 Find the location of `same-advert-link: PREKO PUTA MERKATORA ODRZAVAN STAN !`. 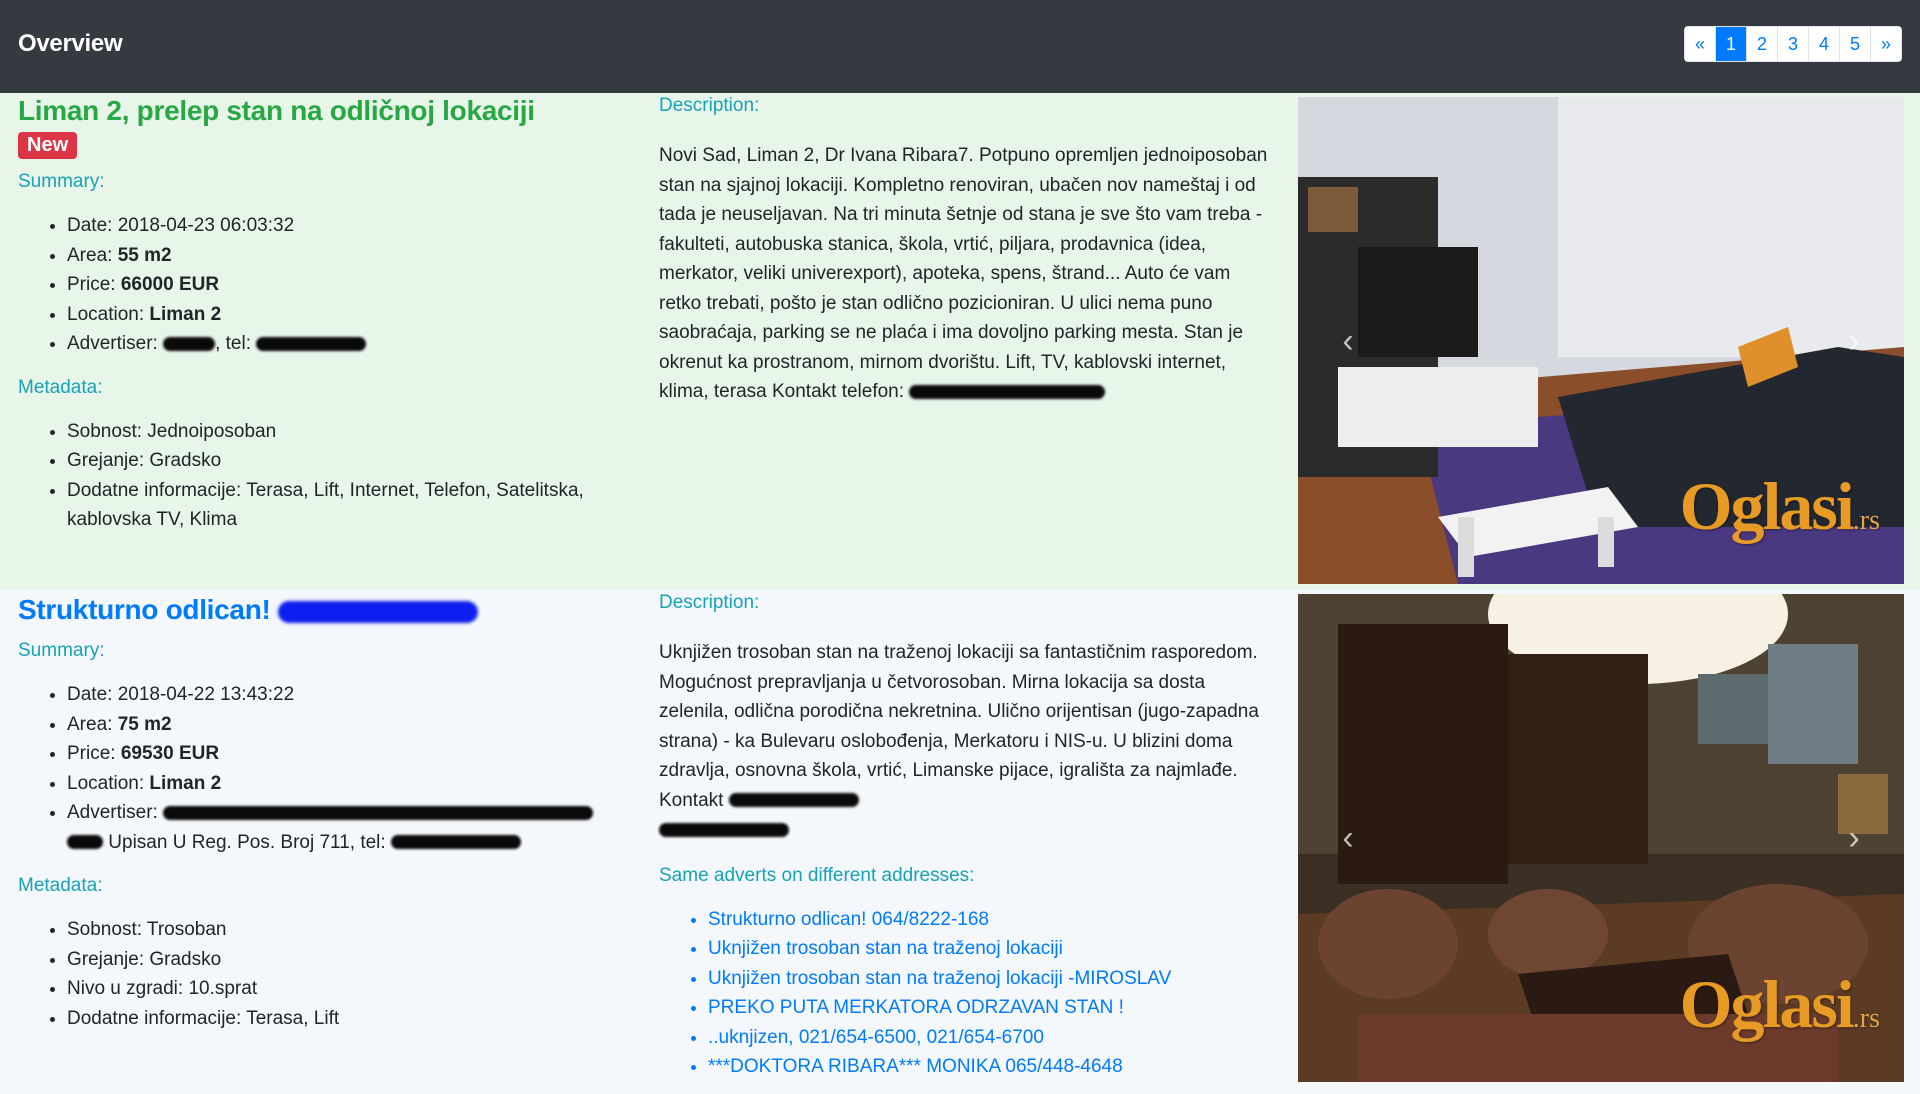

same-advert-link: PREKO PUTA MERKATORA ODRZAVAN STAN ! is located at coordinates (988, 1008).